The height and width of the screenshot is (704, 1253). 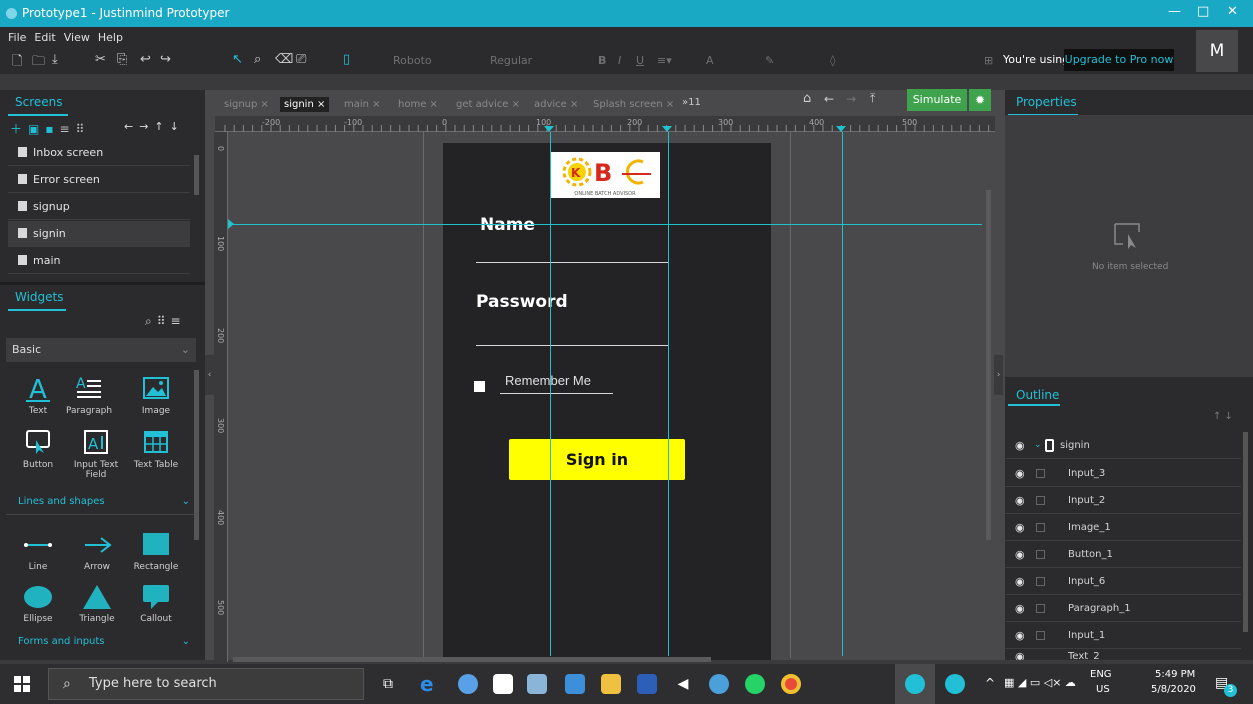 What do you see at coordinates (44, 37) in the screenshot?
I see `menu-edit: Edit` at bounding box center [44, 37].